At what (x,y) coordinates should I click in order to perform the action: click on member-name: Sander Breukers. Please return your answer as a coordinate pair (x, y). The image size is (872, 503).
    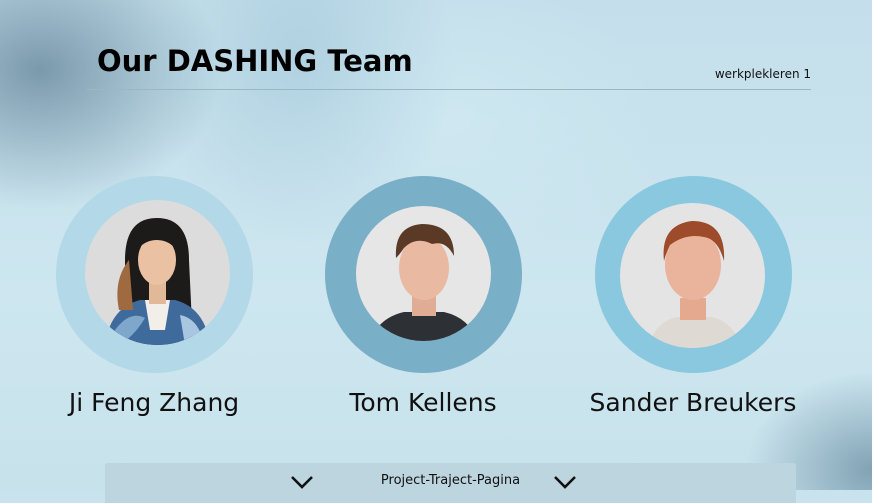
    Looking at the image, I should click on (693, 402).